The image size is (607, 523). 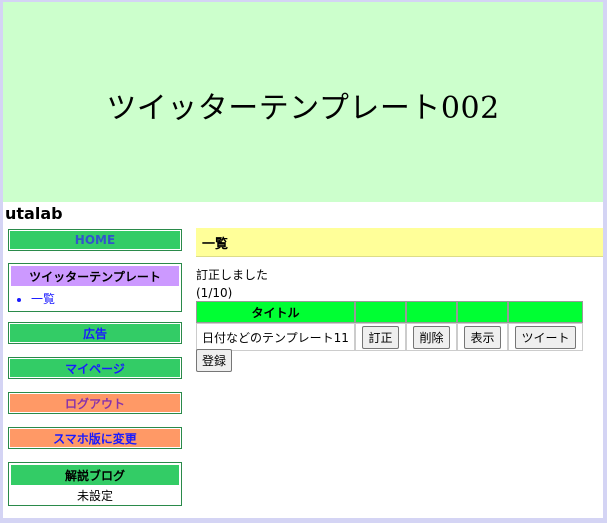 What do you see at coordinates (482, 312) in the screenshot?
I see `column-header-view` at bounding box center [482, 312].